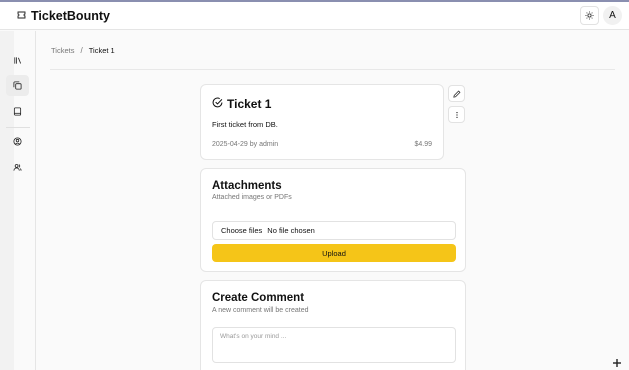  Describe the element at coordinates (612, 15) in the screenshot. I see `avatar: A` at that location.